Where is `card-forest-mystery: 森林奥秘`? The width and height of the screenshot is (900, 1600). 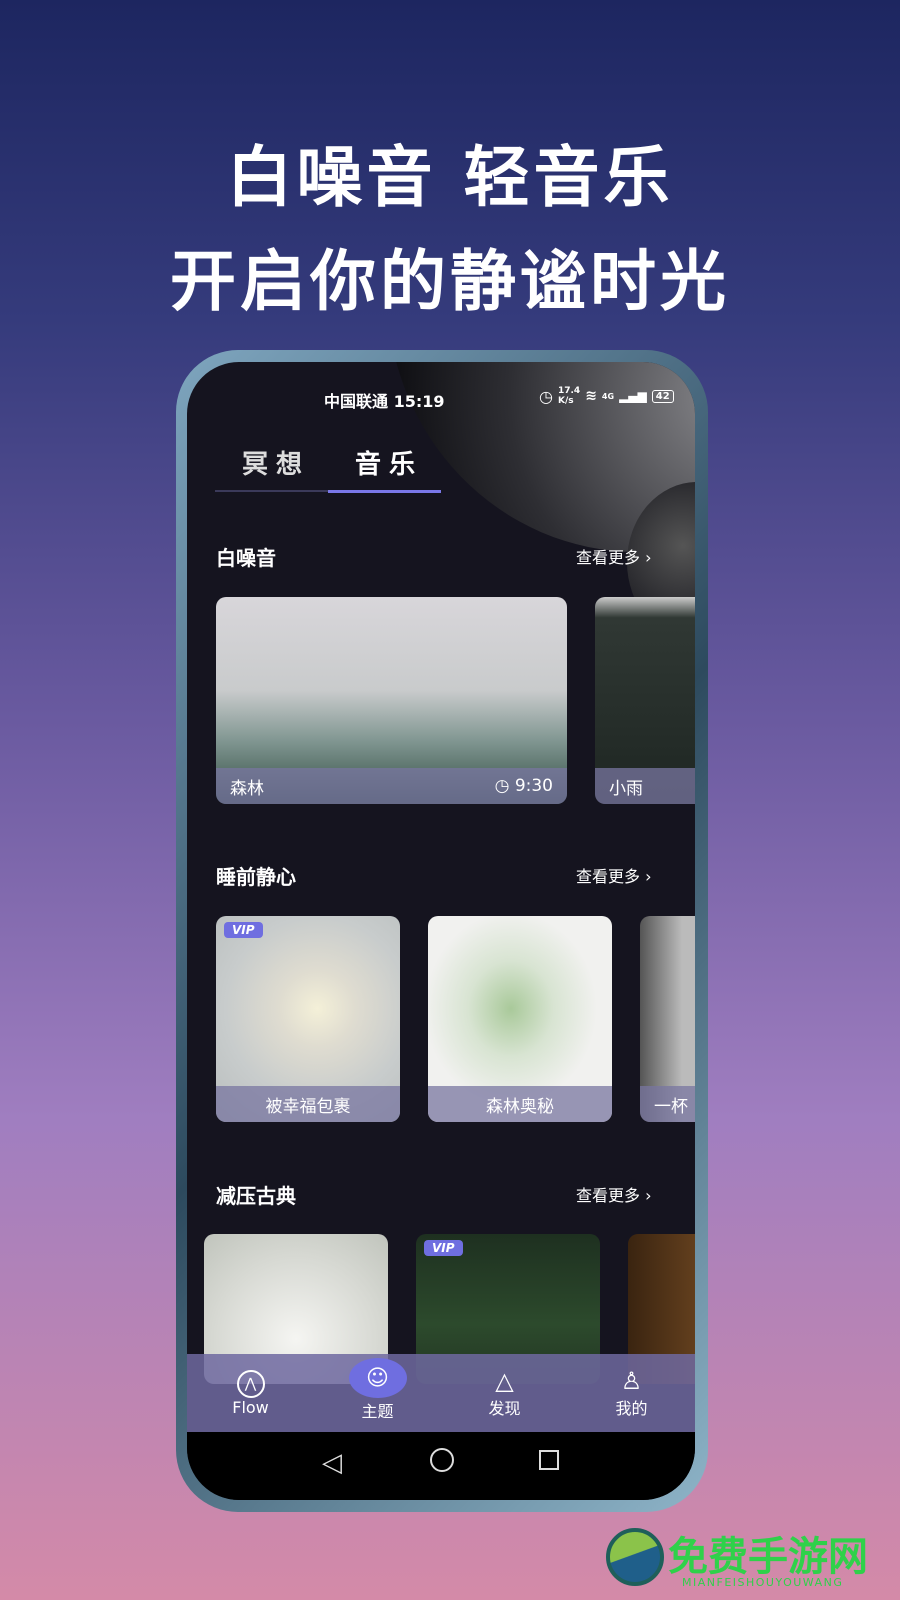
card-forest-mystery: 森林奥秘 is located at coordinates (520, 1019).